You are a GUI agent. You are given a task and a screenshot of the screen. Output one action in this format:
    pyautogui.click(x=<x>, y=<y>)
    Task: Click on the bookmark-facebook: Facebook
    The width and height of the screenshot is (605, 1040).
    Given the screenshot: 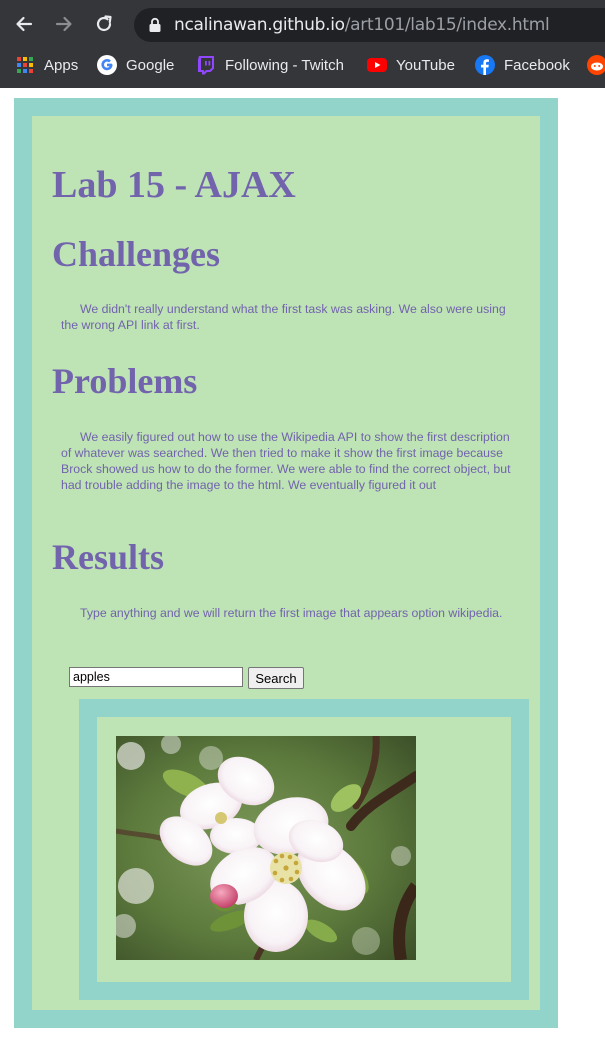 What is the action you would take?
    pyautogui.click(x=522, y=65)
    